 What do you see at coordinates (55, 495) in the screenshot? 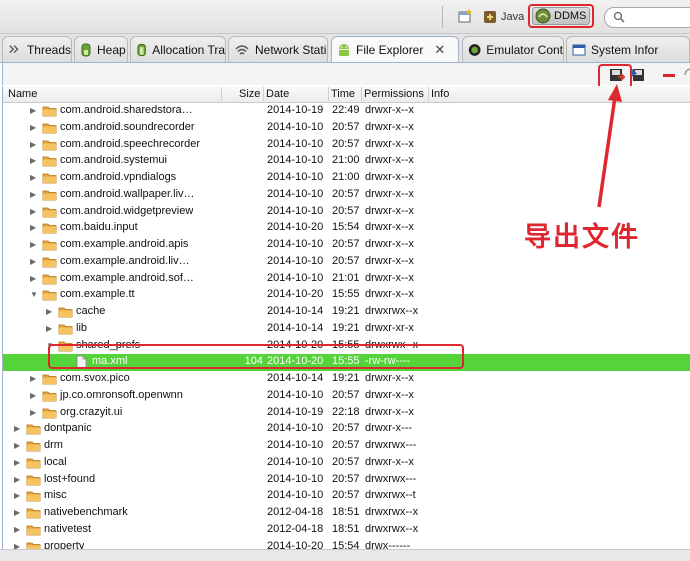
I see `file-name: misc` at bounding box center [55, 495].